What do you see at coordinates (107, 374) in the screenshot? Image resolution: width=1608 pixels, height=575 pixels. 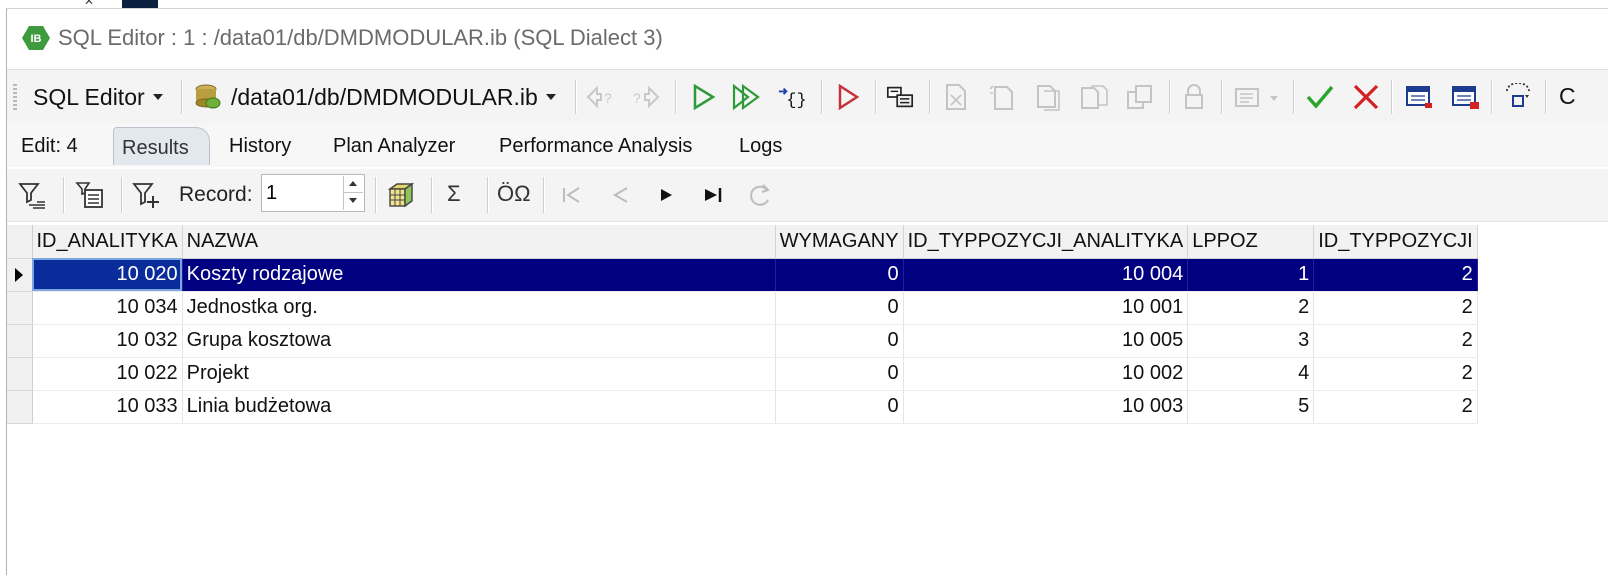 I see `cell-id-analityka: 10 022` at bounding box center [107, 374].